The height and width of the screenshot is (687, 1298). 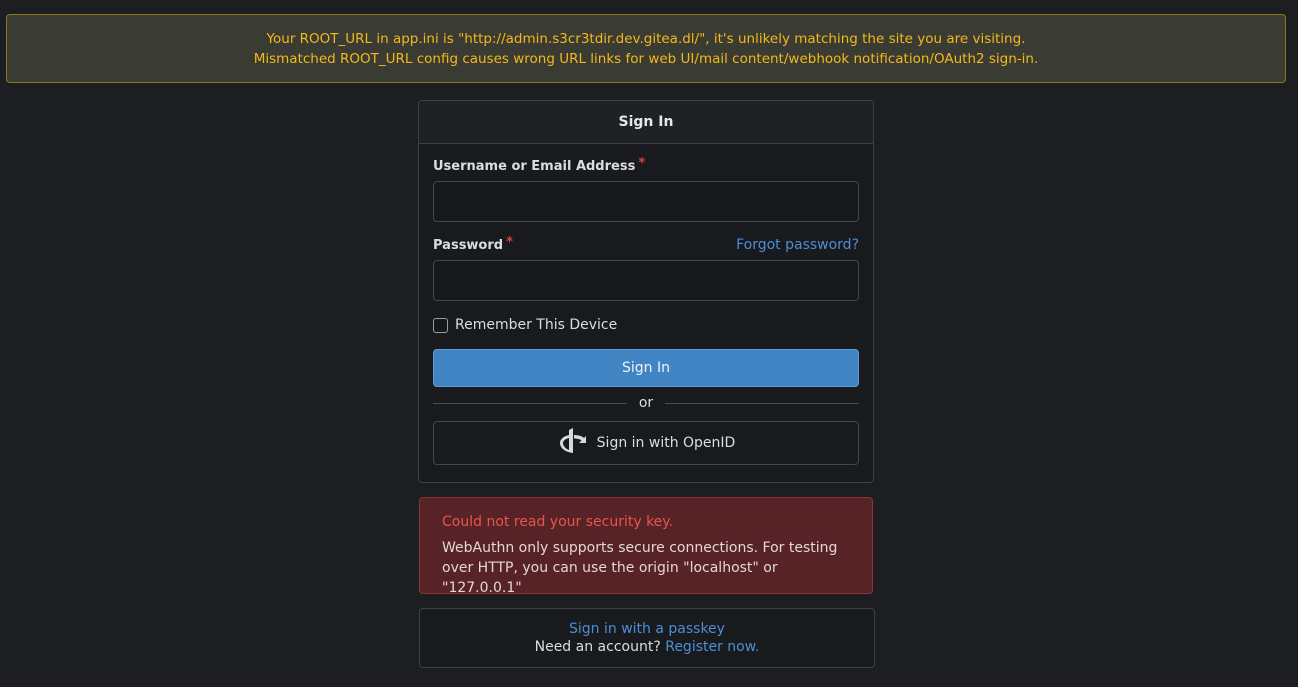 What do you see at coordinates (712, 647) in the screenshot?
I see `register-link: Register now.` at bounding box center [712, 647].